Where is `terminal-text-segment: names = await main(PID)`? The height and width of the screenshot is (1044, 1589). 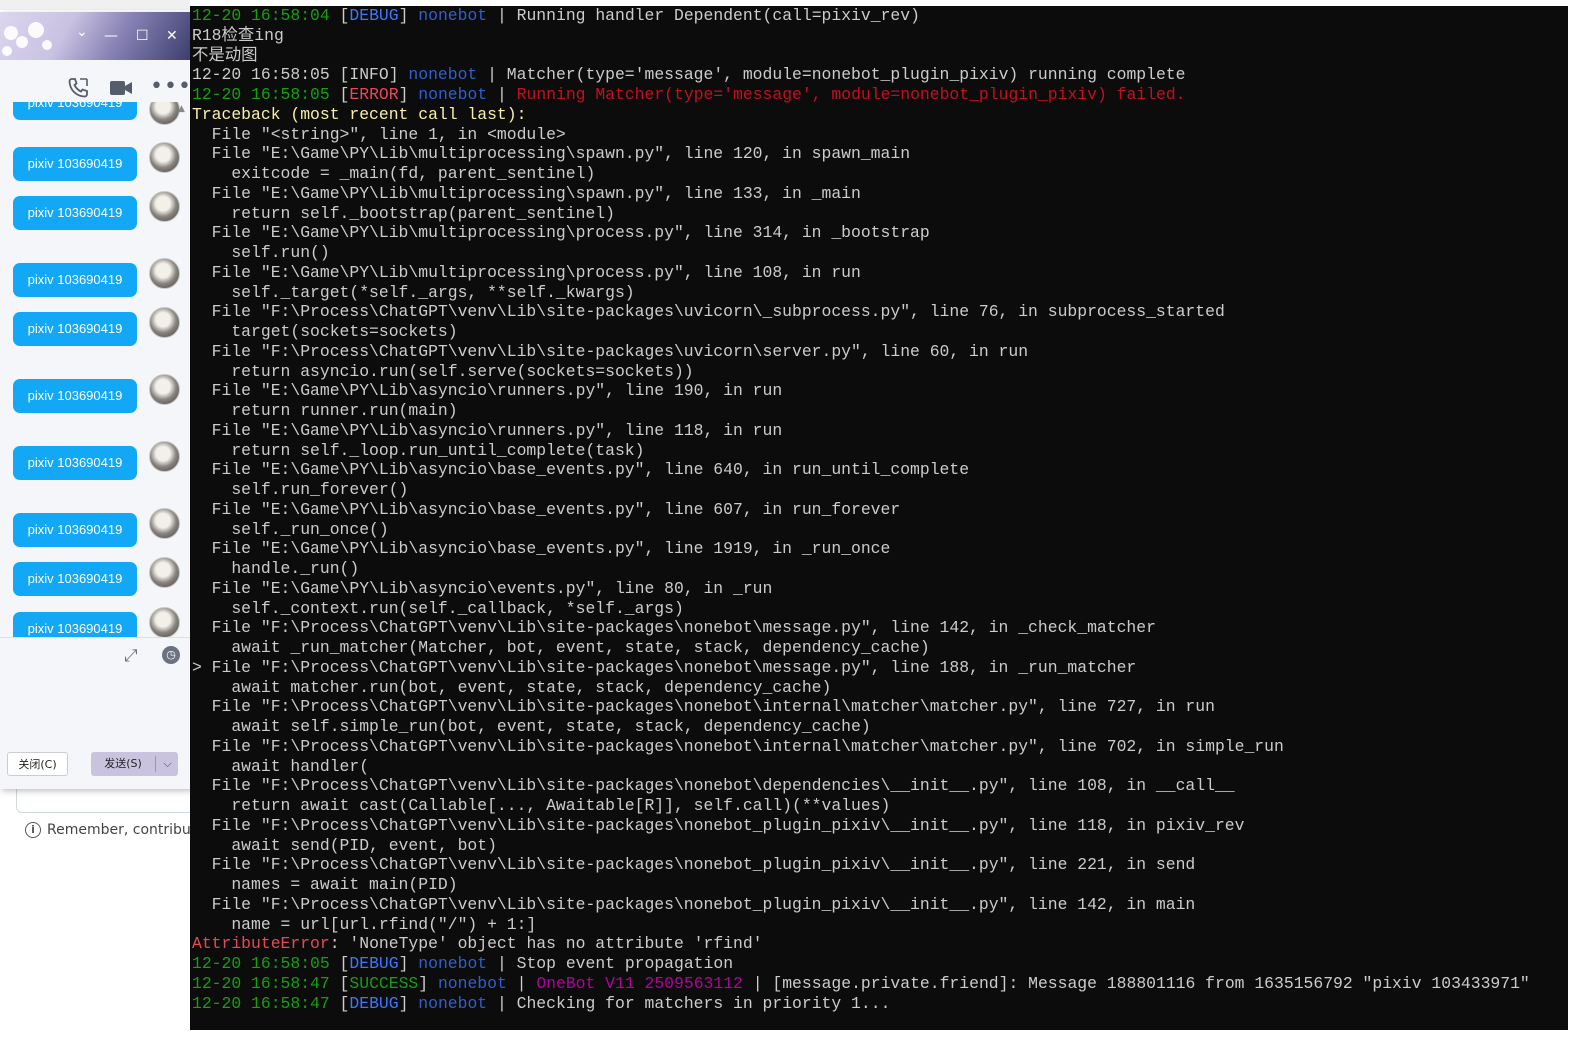 terminal-text-segment: names = await main(PID) is located at coordinates (325, 884).